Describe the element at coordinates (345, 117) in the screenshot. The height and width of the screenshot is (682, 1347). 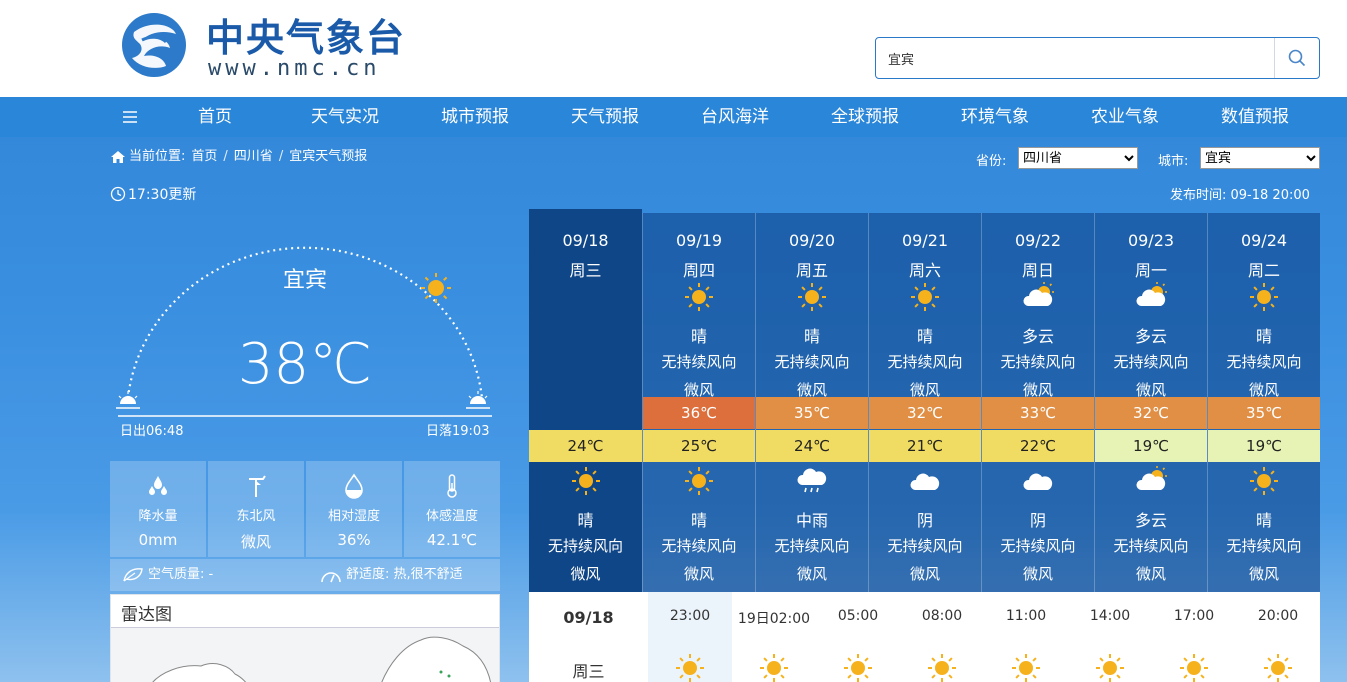
I see `nav-item-observations: 天气实况` at that location.